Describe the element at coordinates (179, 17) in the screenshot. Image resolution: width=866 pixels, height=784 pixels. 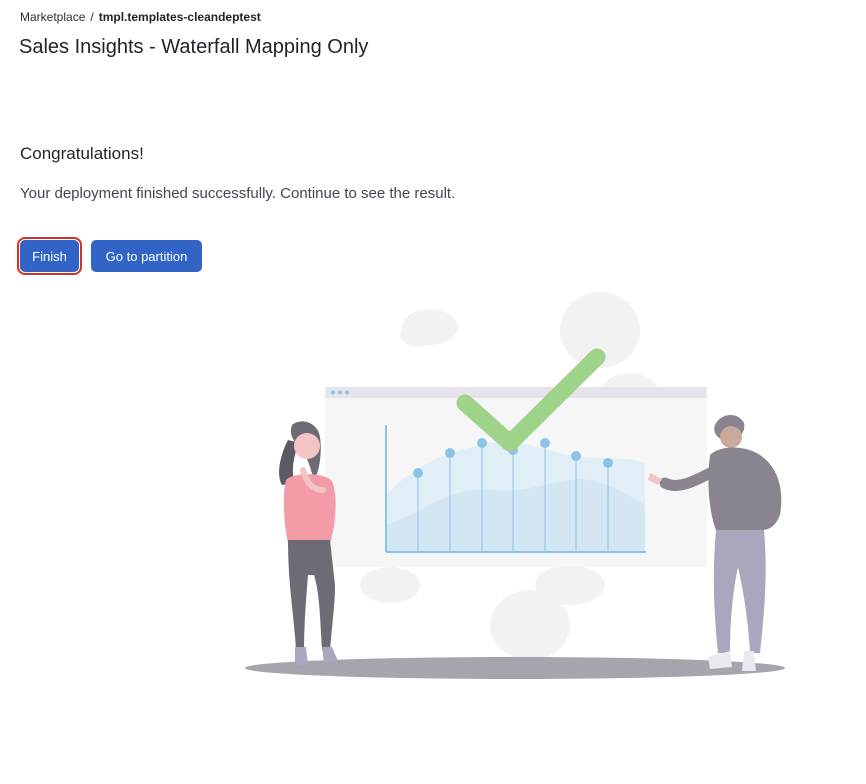
I see `breadcrumb-current-template: tmpl.templates-cleandeptest` at that location.